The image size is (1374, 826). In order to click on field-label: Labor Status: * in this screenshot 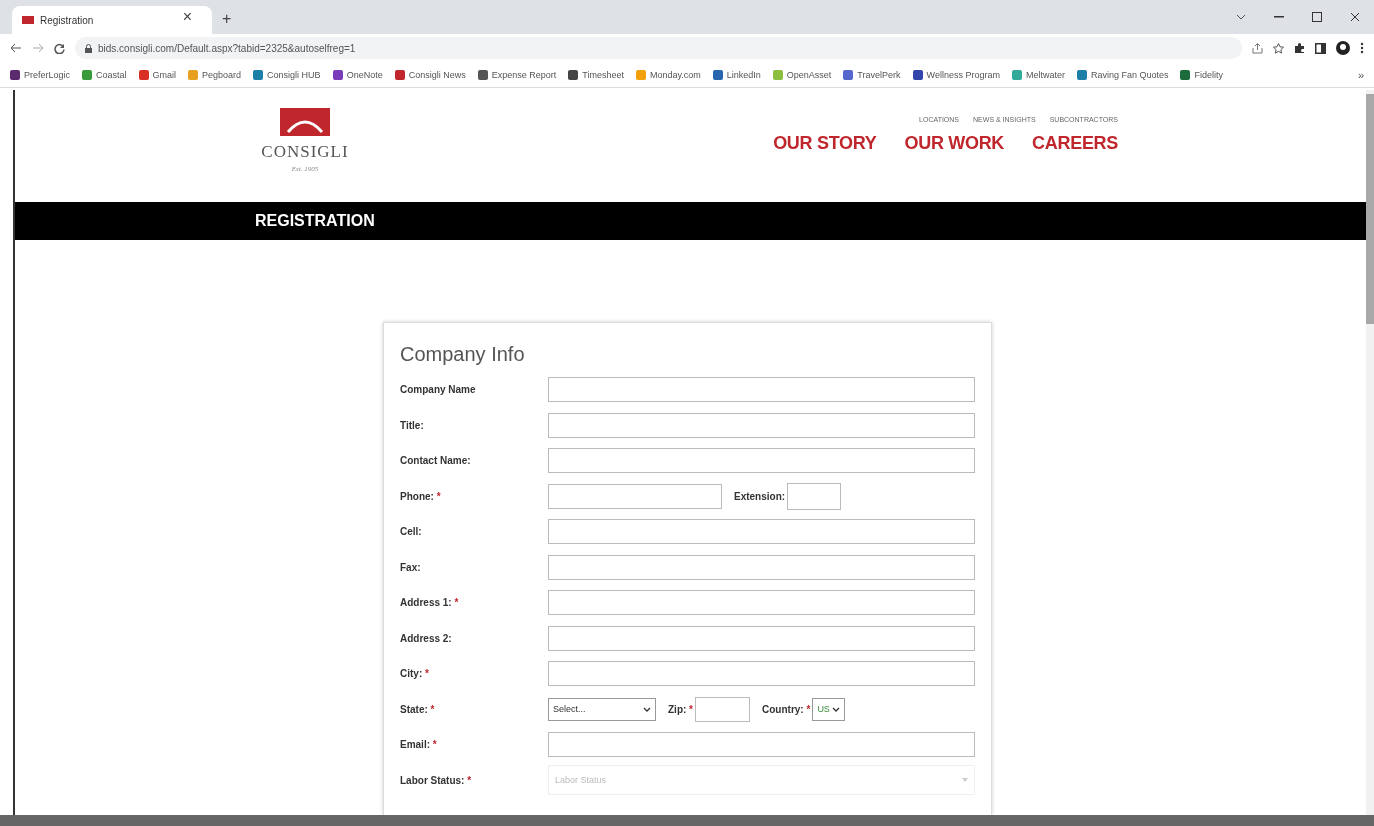, I will do `click(436, 780)`.